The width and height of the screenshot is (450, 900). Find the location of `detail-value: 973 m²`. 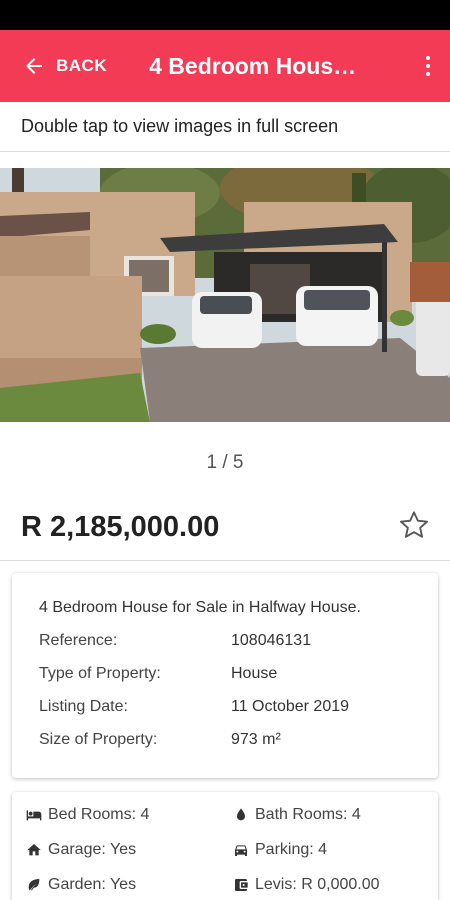

detail-value: 973 m² is located at coordinates (256, 739).